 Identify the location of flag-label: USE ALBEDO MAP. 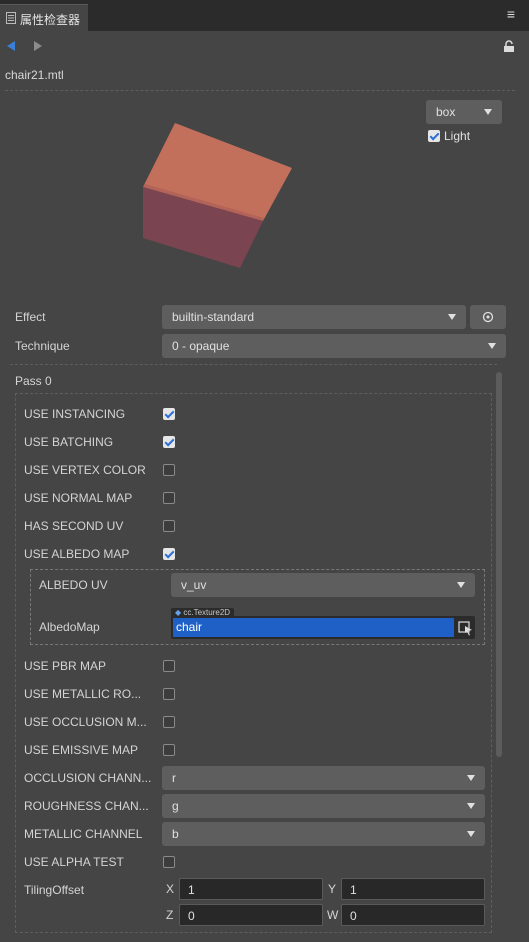
(77, 554).